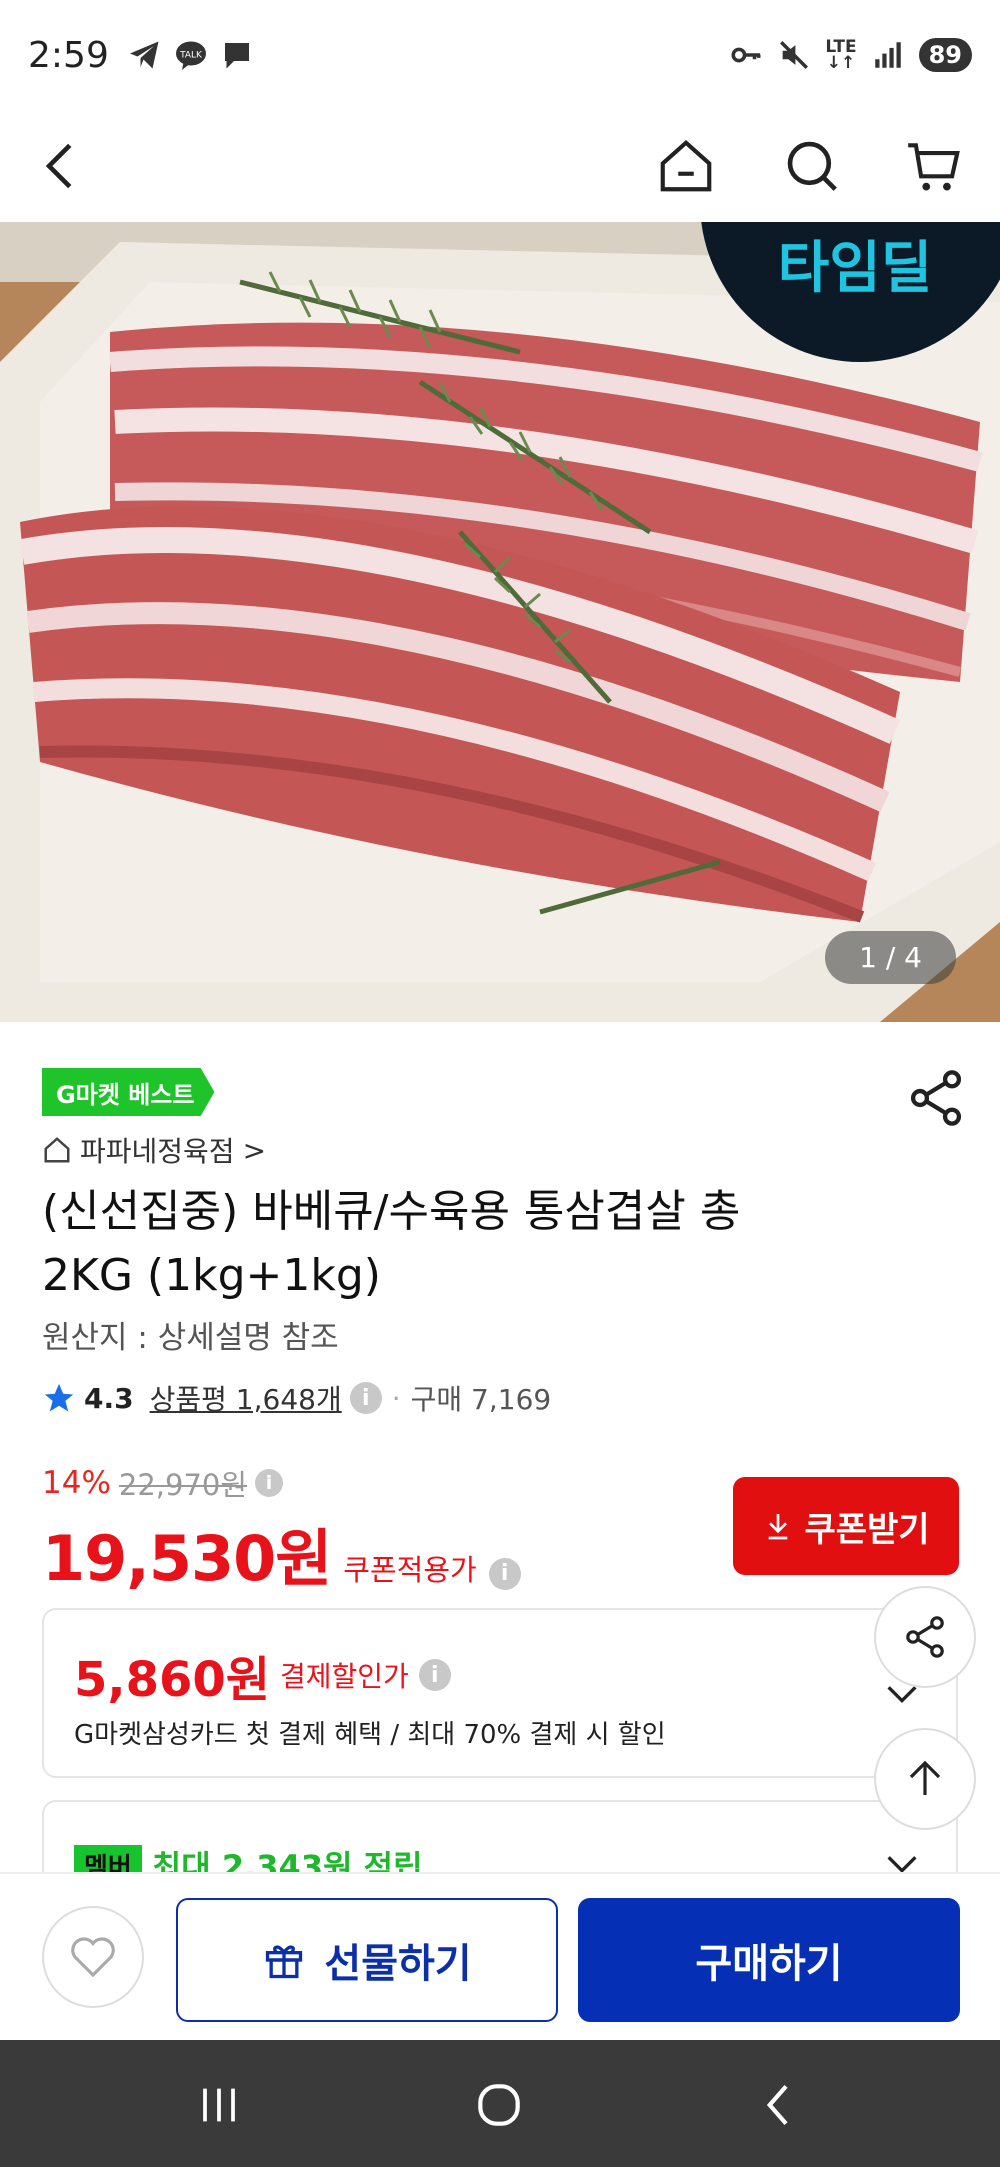 This screenshot has width=1000, height=2167. I want to click on image-pager: 1 / 4, so click(890, 957).